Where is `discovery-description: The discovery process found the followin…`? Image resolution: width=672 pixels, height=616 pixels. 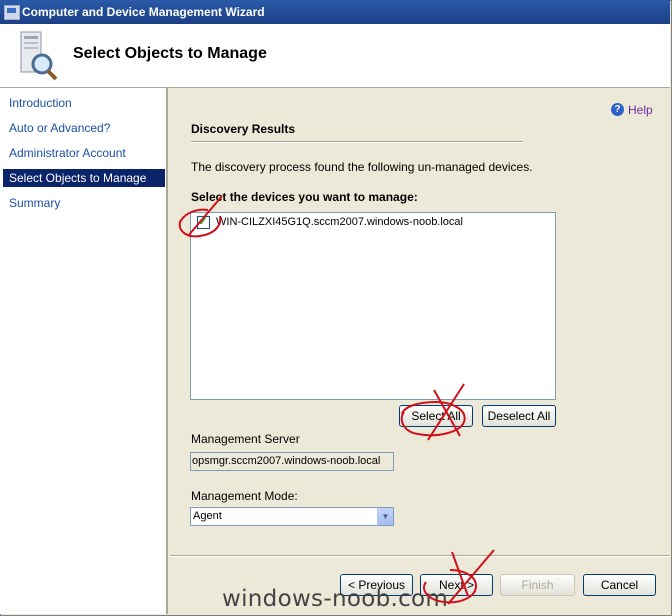 discovery-description: The discovery process found the followin… is located at coordinates (362, 167).